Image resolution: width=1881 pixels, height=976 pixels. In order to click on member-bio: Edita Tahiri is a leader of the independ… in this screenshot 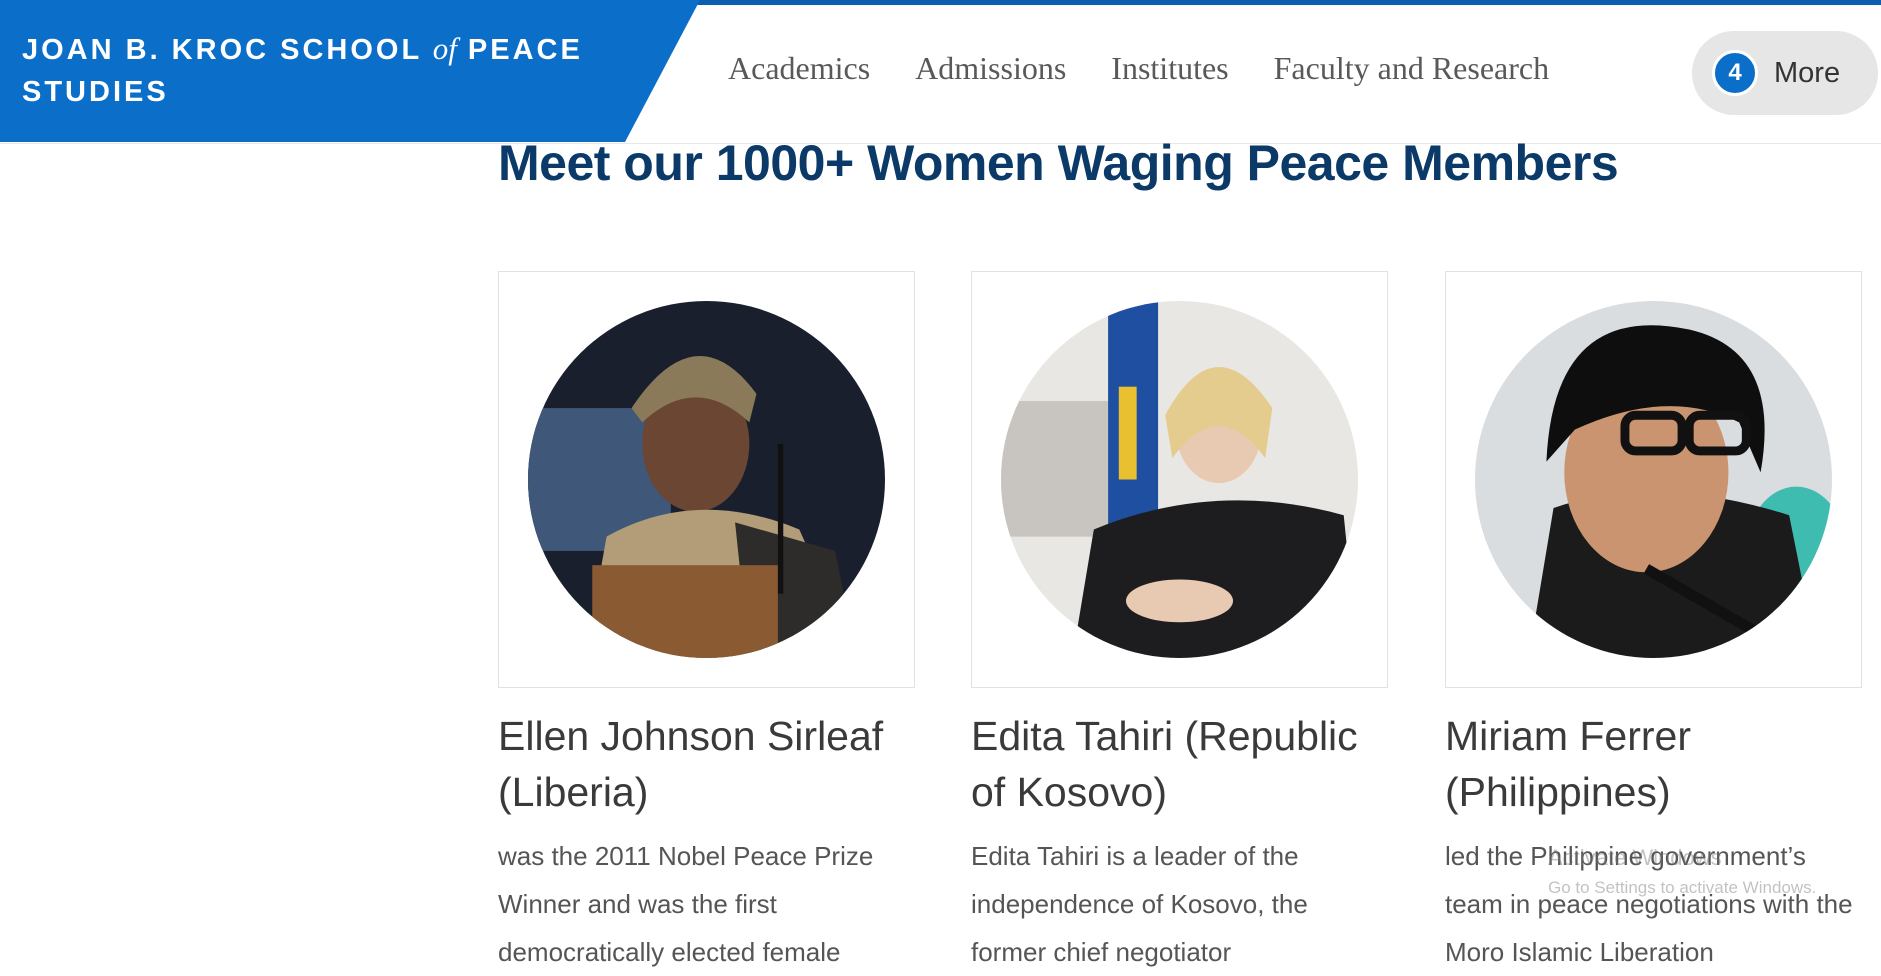, I will do `click(1139, 904)`.